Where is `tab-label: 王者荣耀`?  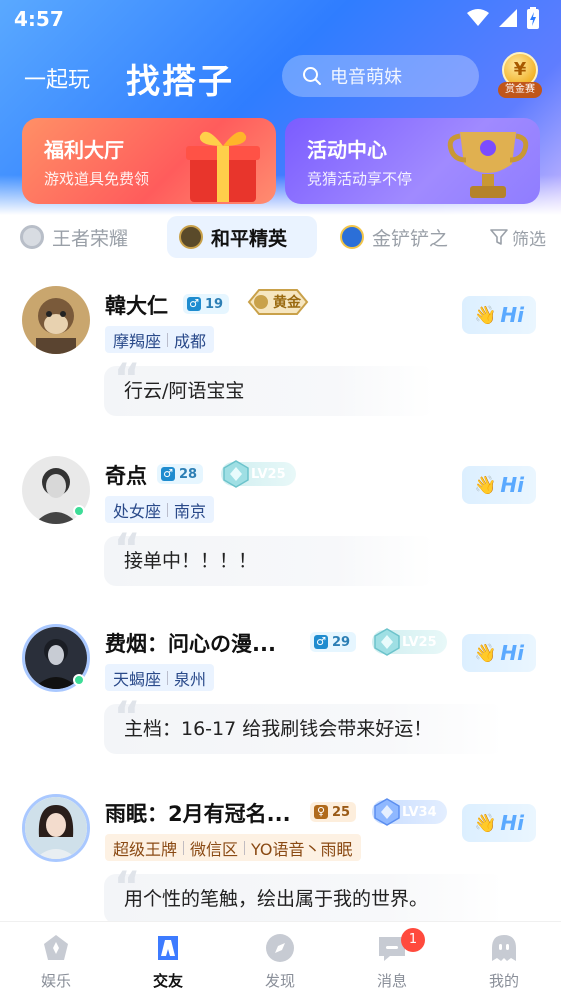
tab-label: 王者荣耀 is located at coordinates (90, 238).